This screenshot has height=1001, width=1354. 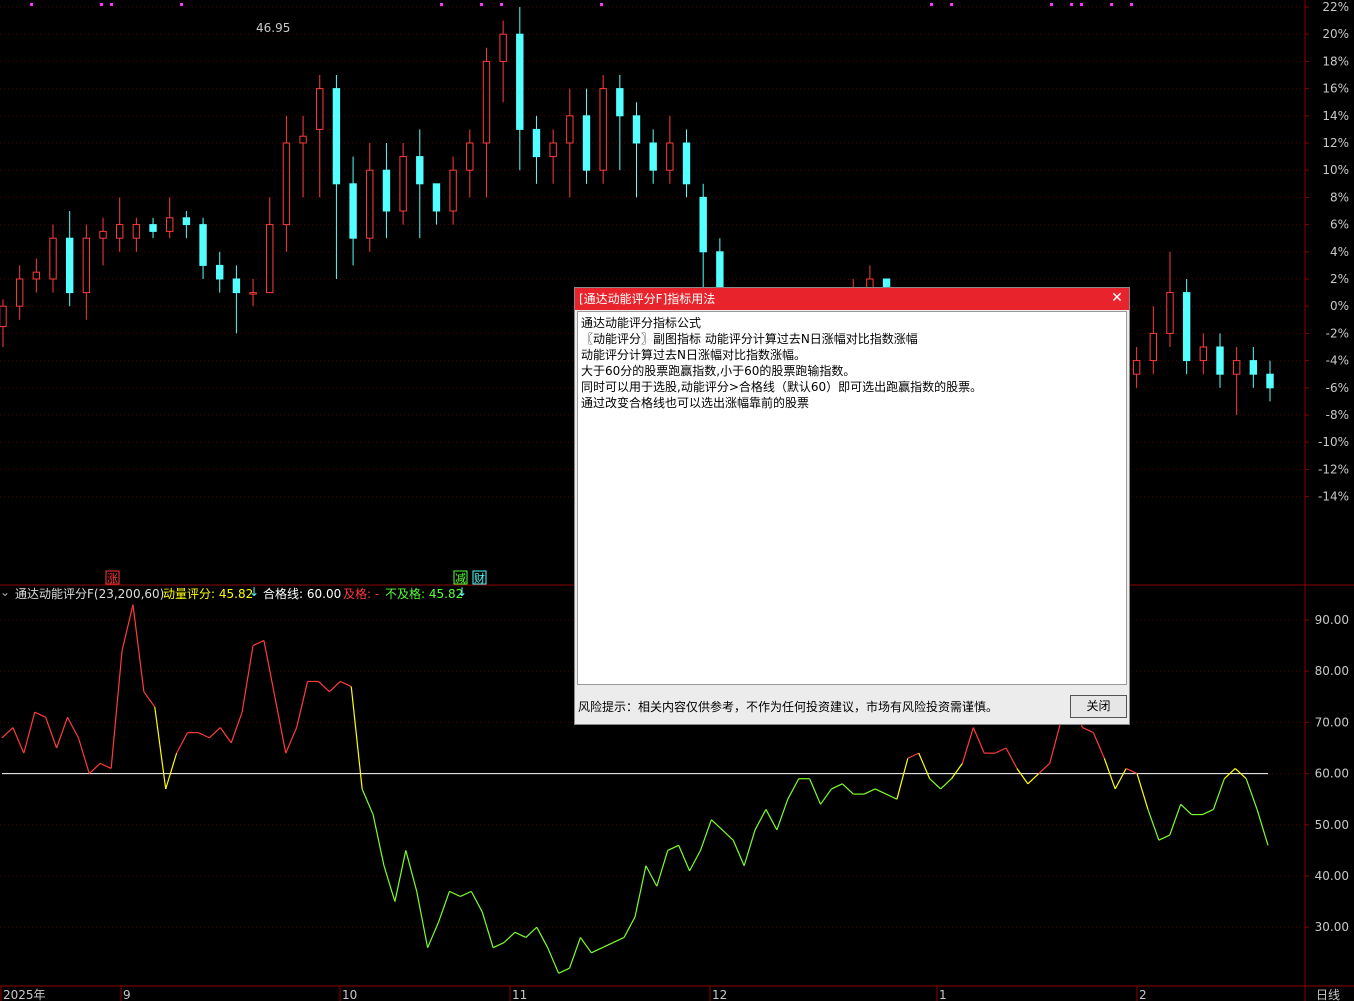 What do you see at coordinates (1337, 333) in the screenshot?
I see `price-axis-label: -2%` at bounding box center [1337, 333].